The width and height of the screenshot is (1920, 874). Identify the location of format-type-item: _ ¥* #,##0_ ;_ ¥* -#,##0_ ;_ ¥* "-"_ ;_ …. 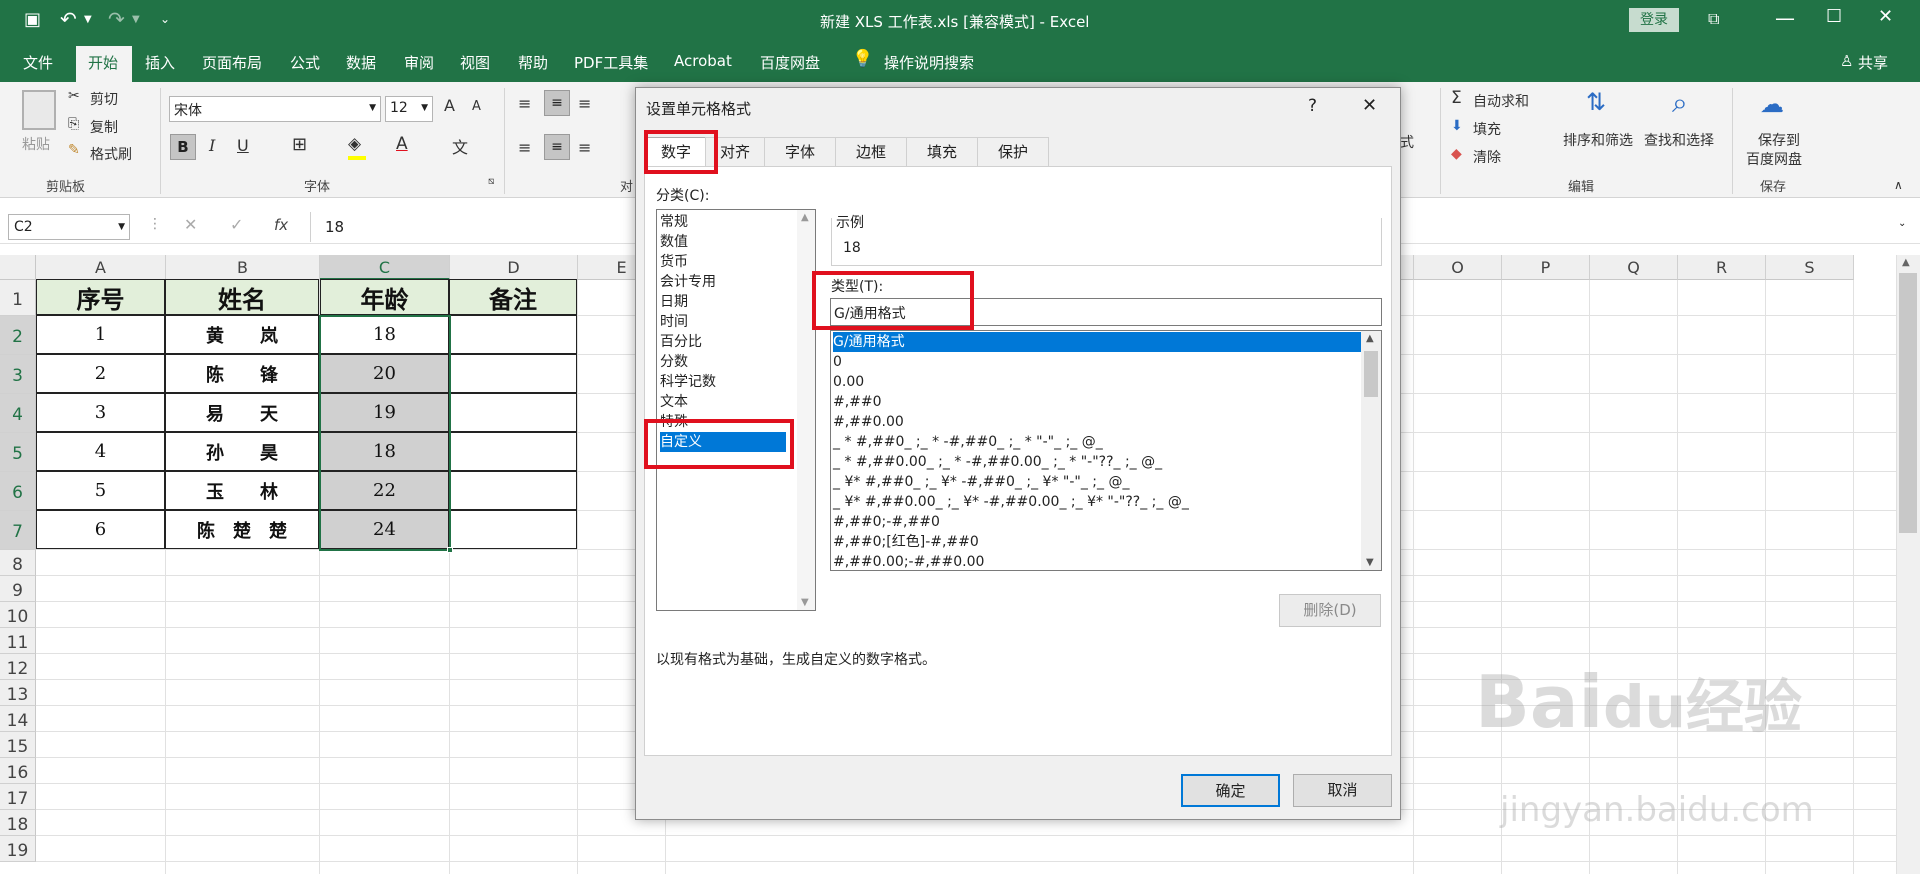
(983, 482).